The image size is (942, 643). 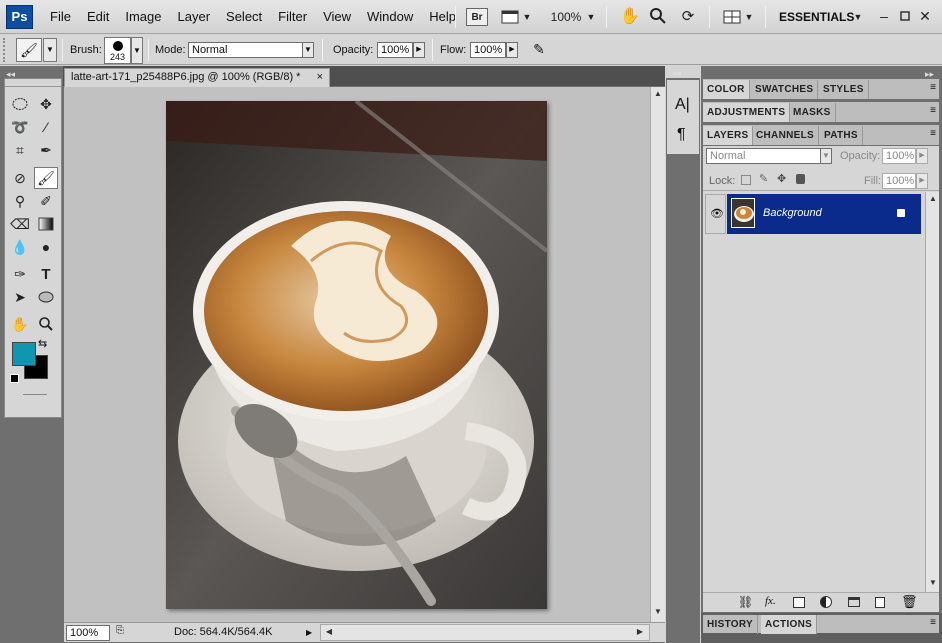 I want to click on brush-tool-preset-icon: 🖌, so click(x=29, y=50).